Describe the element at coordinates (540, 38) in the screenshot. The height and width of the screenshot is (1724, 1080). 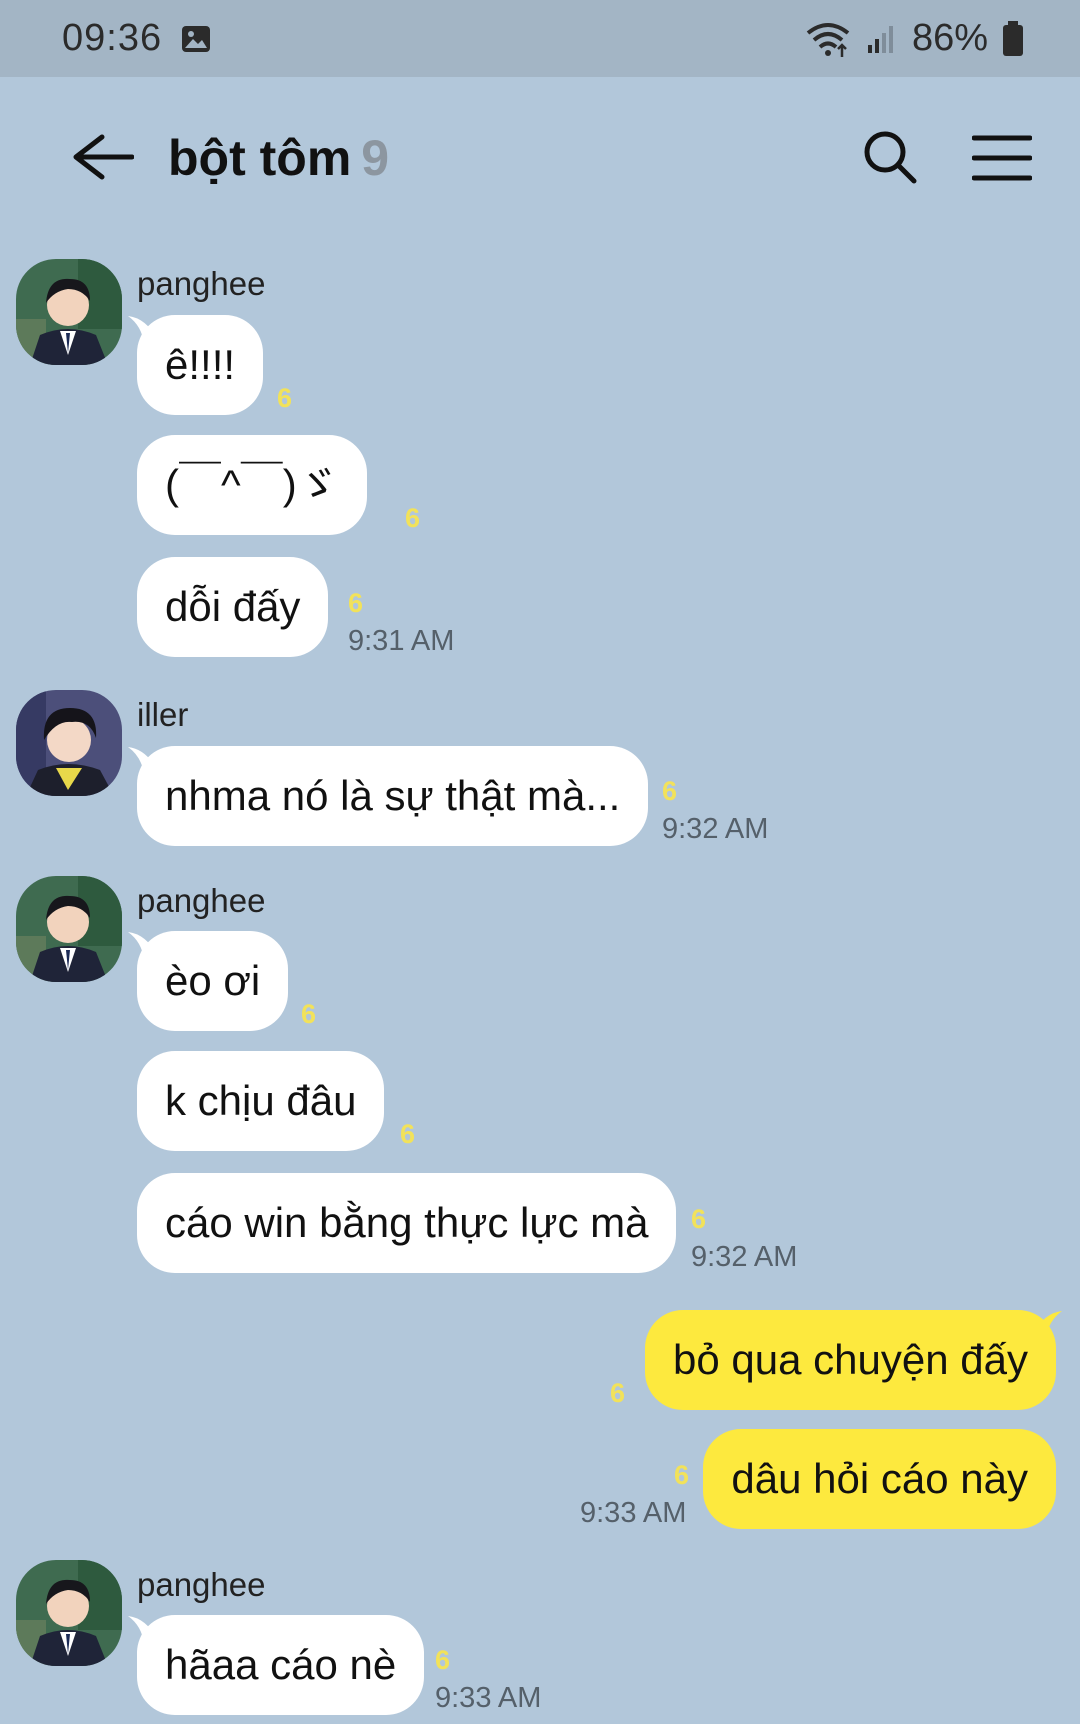
I see `status-bar: 09:36 86%` at that location.